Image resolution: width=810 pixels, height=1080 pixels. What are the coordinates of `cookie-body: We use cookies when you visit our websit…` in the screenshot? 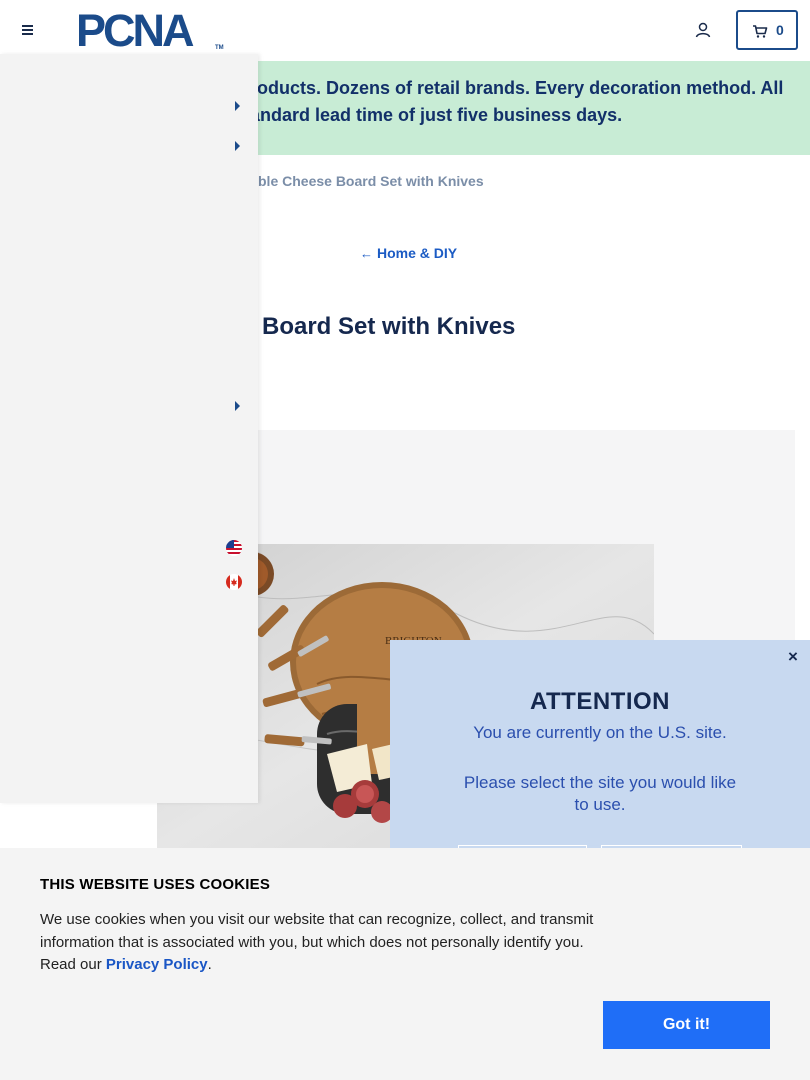 It's located at (322, 943).